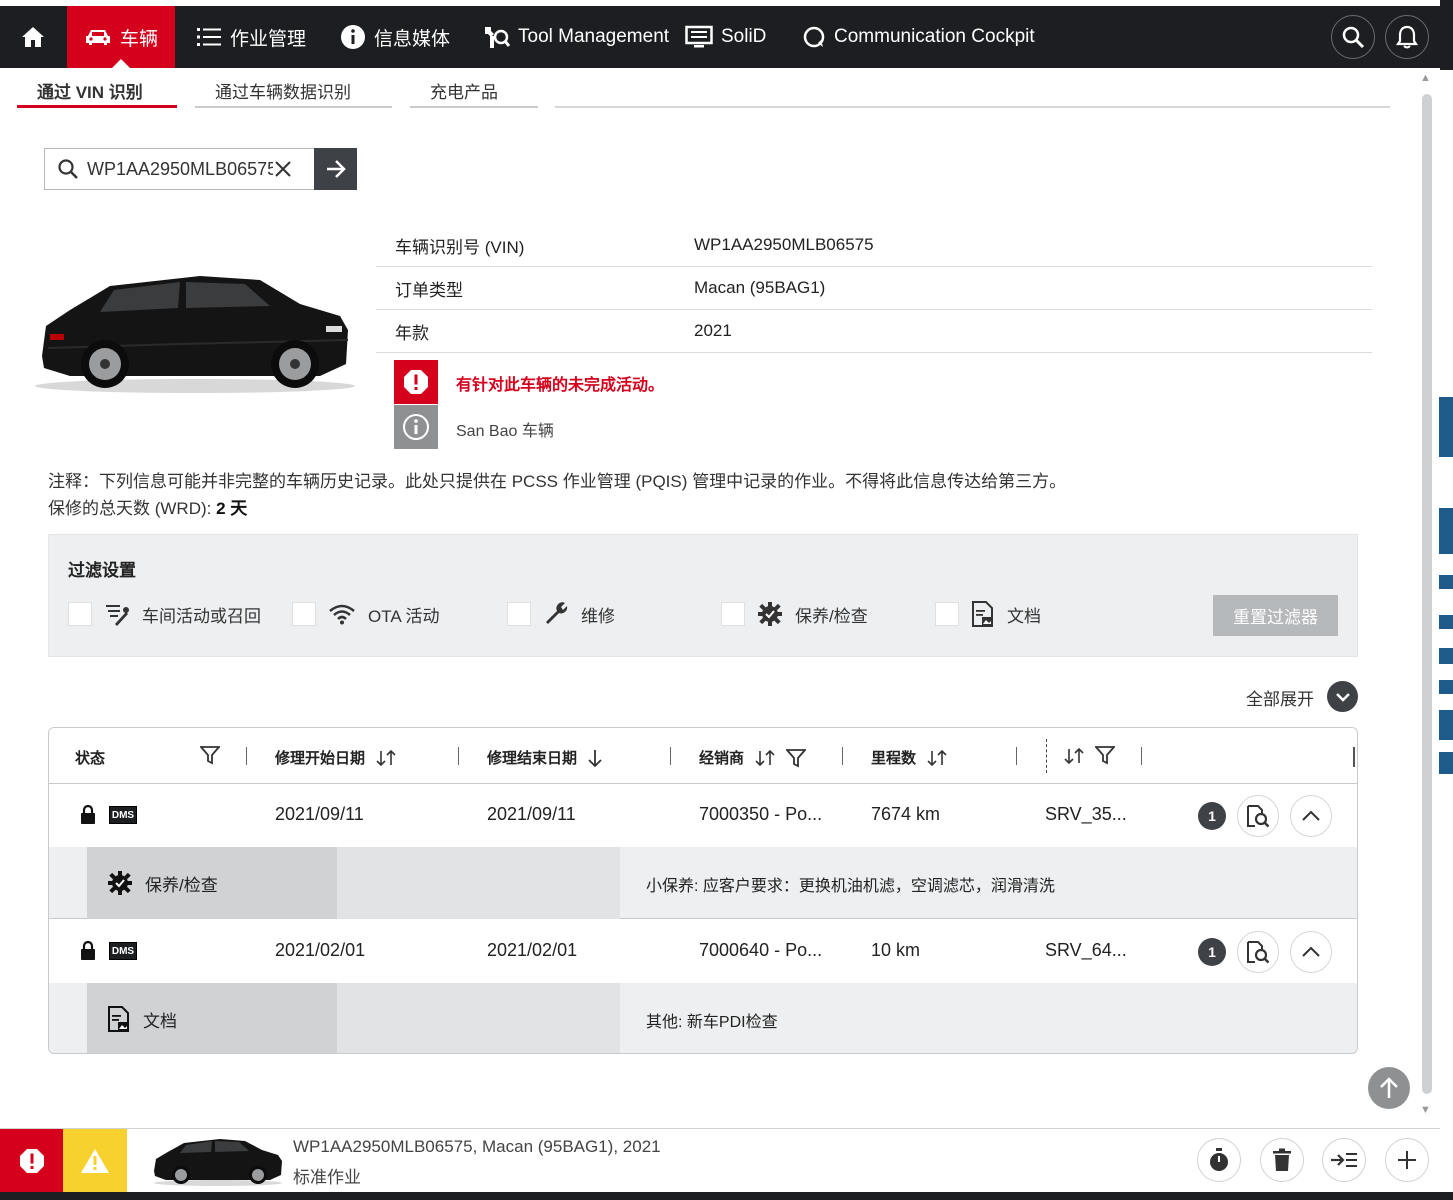 Image resolution: width=1453 pixels, height=1200 pixels. What do you see at coordinates (181, 885) in the screenshot?
I see `detail-category-label: 保养/检查` at bounding box center [181, 885].